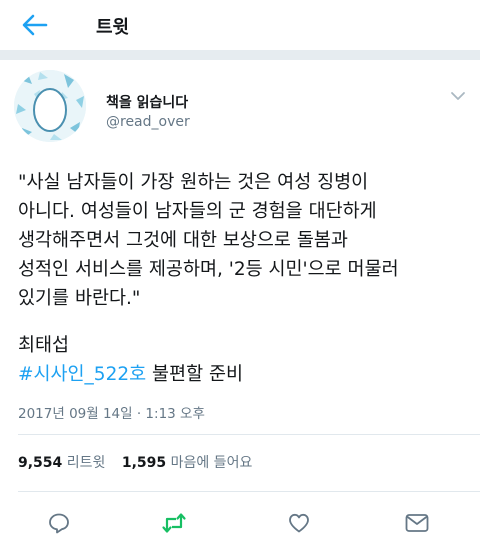 The height and width of the screenshot is (551, 480). What do you see at coordinates (193, 182) in the screenshot?
I see `tweet-text-line: "사실 남자들이 가장 원하는 것은 여성 징병이` at bounding box center [193, 182].